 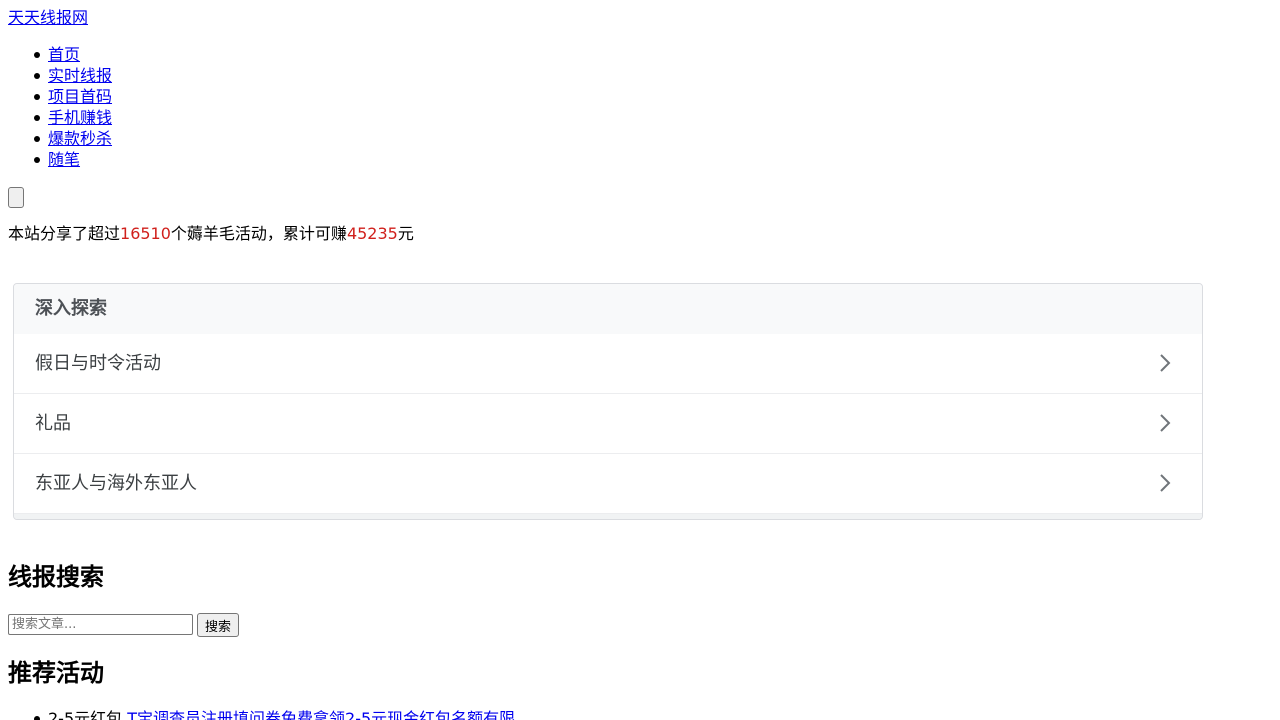 I want to click on nav-link-notes: 随笔, so click(x=64, y=159).